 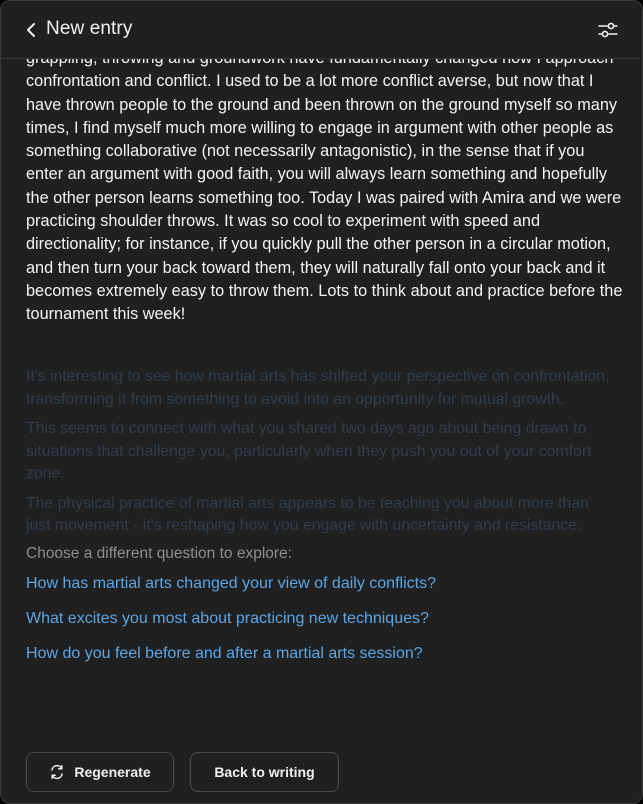 I want to click on sliders-icon, so click(x=608, y=30).